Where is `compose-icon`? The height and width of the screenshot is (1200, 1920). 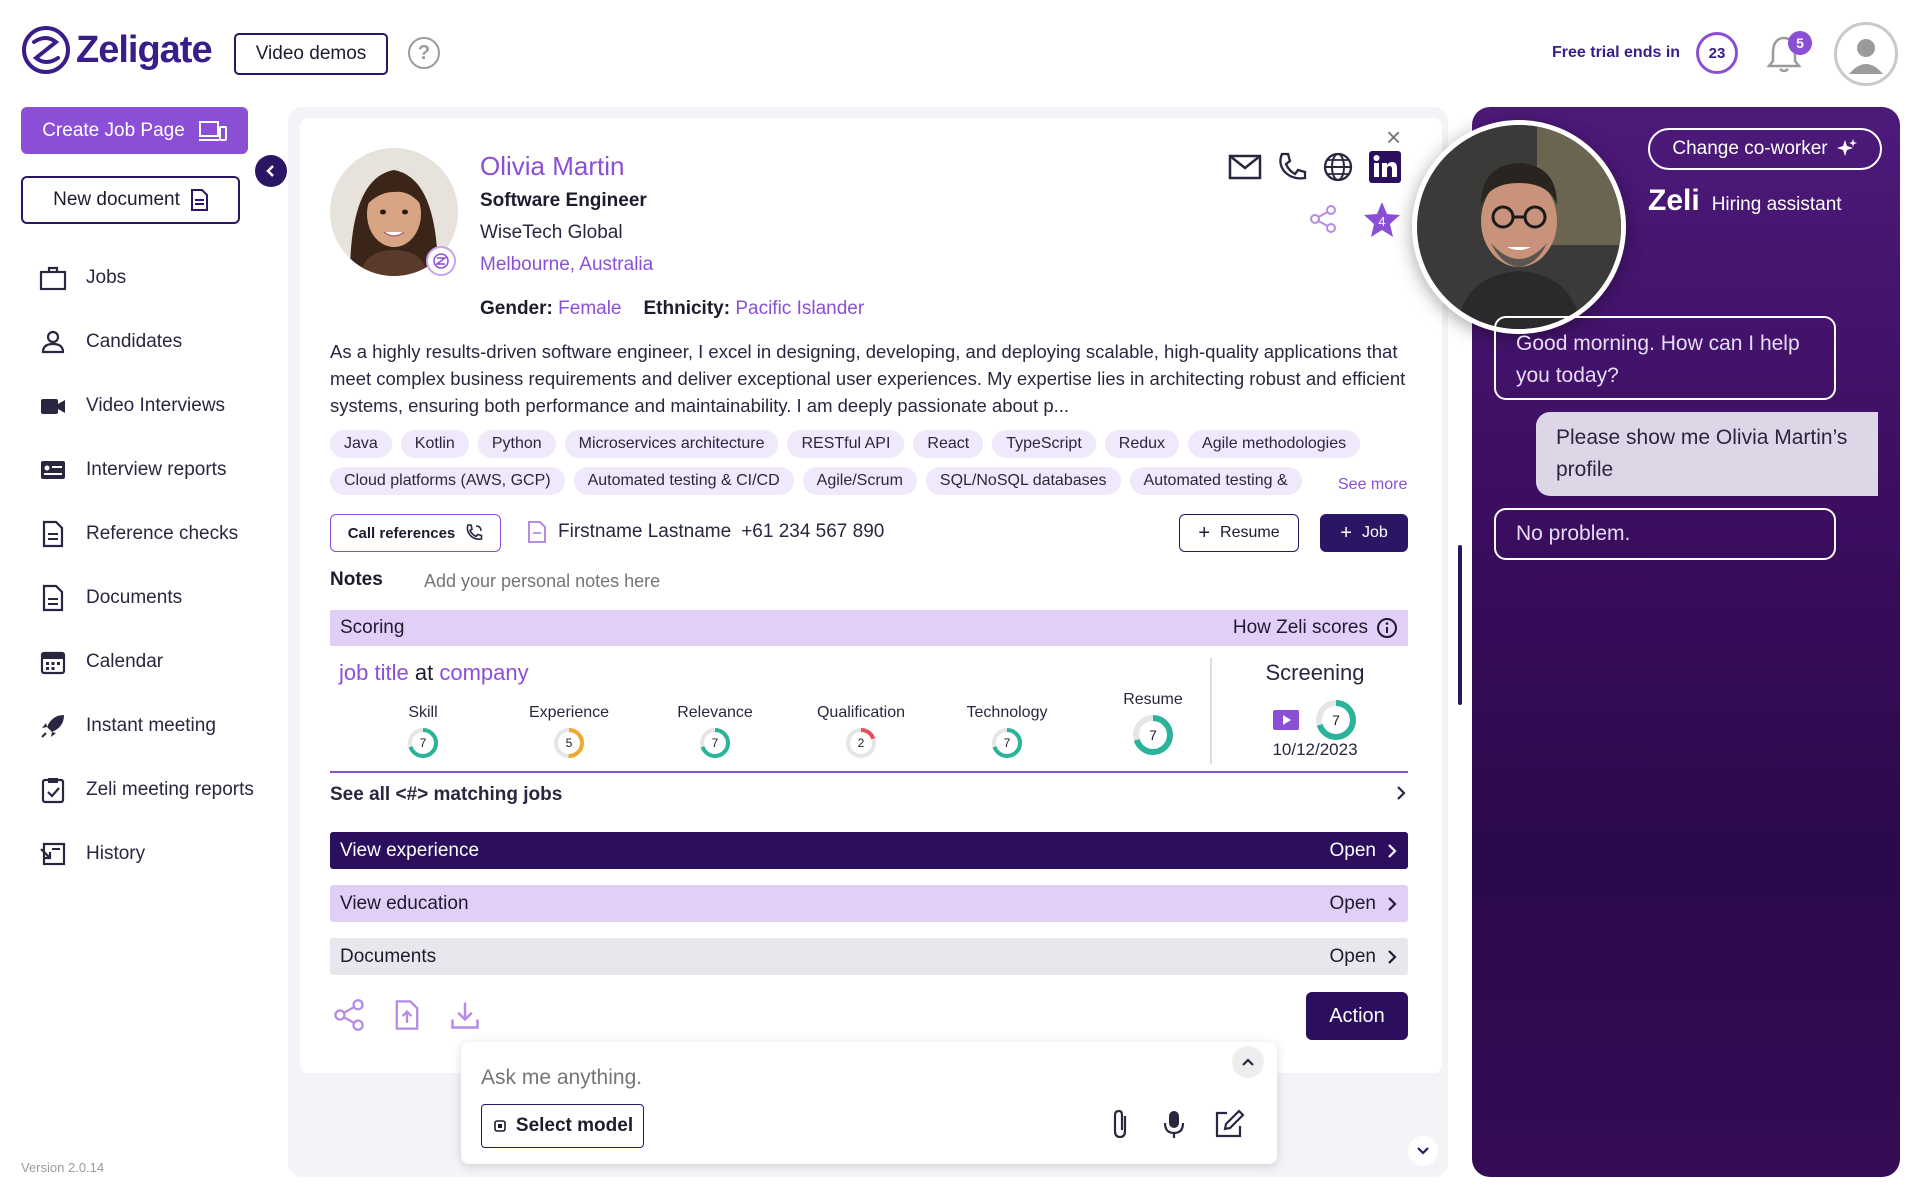 compose-icon is located at coordinates (1229, 1124).